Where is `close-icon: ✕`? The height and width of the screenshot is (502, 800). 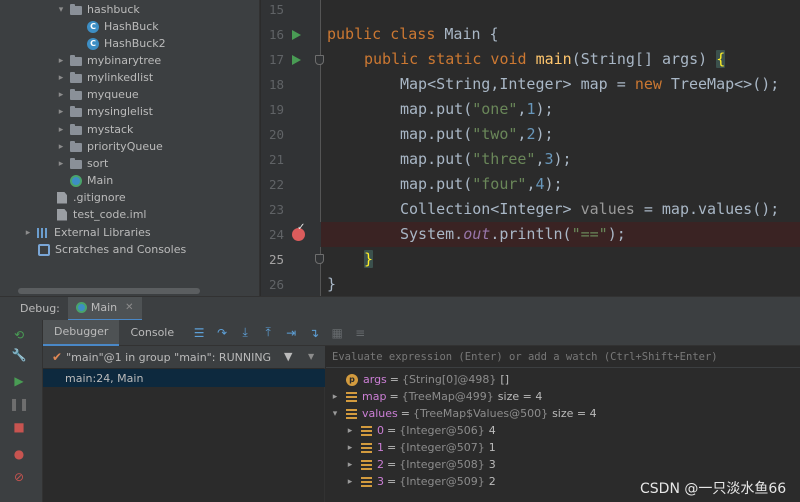
close-icon: ✕ is located at coordinates (129, 307).